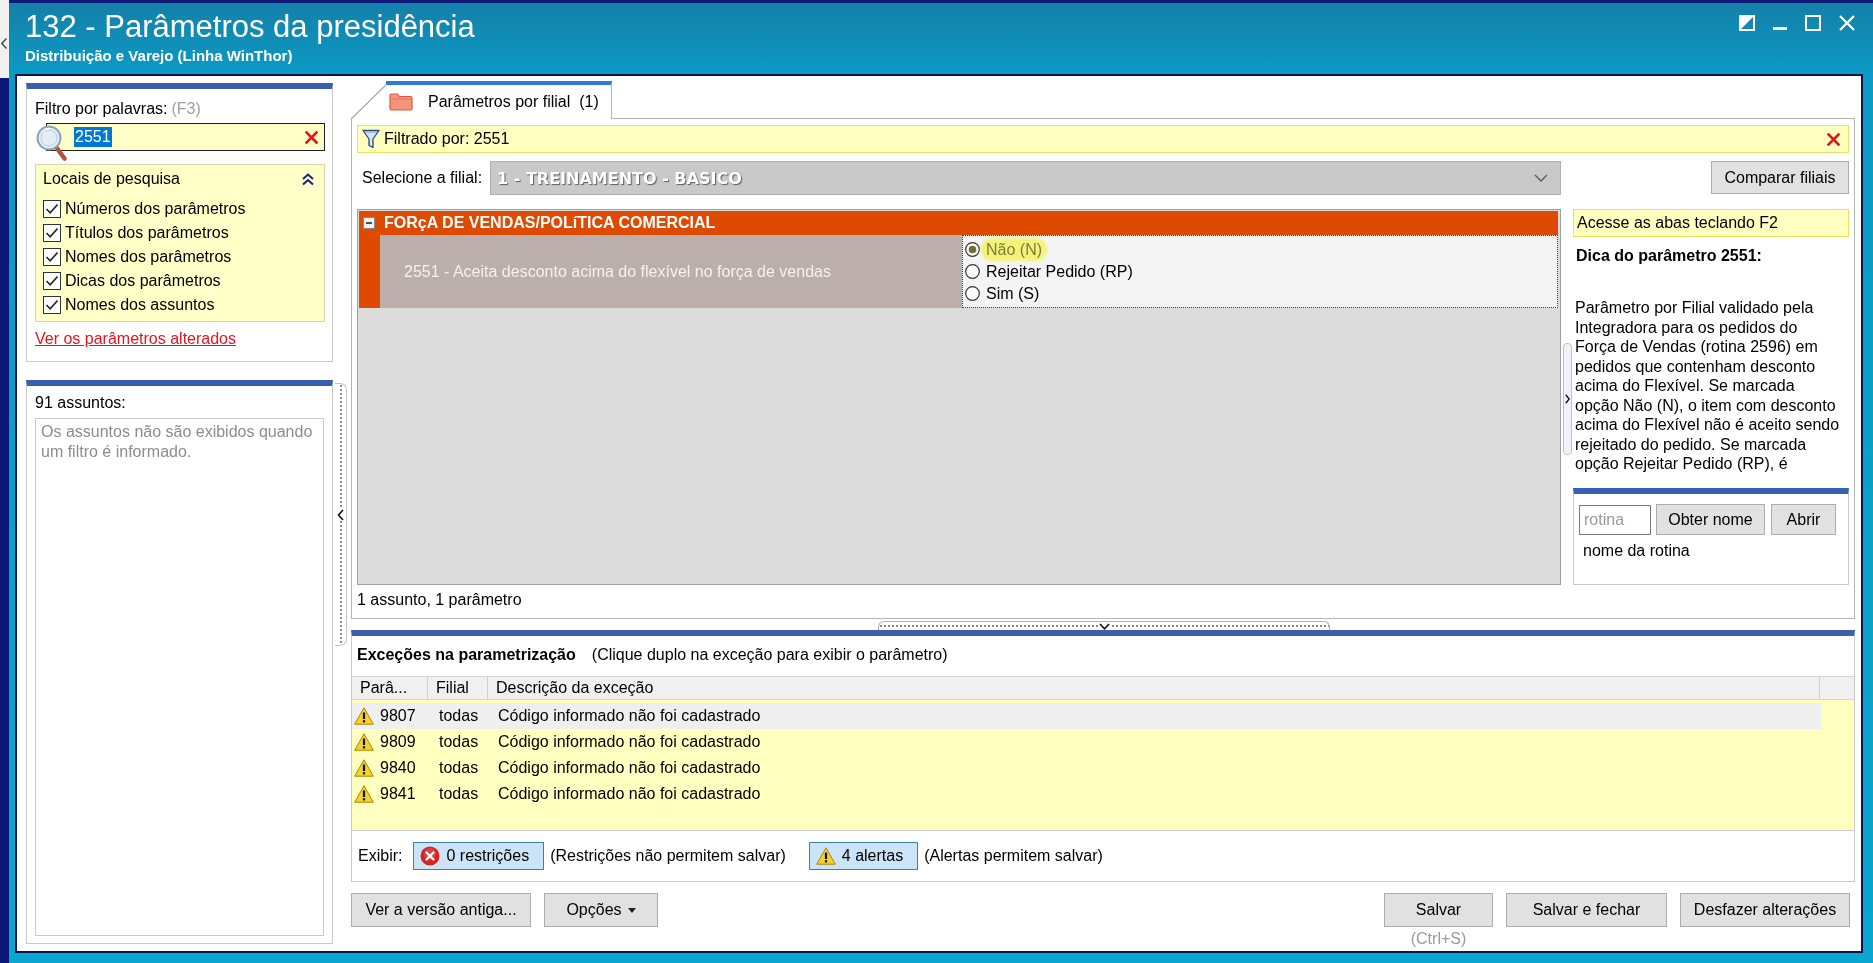  Describe the element at coordinates (185, 137) in the screenshot. I see `search-field: 2551` at that location.